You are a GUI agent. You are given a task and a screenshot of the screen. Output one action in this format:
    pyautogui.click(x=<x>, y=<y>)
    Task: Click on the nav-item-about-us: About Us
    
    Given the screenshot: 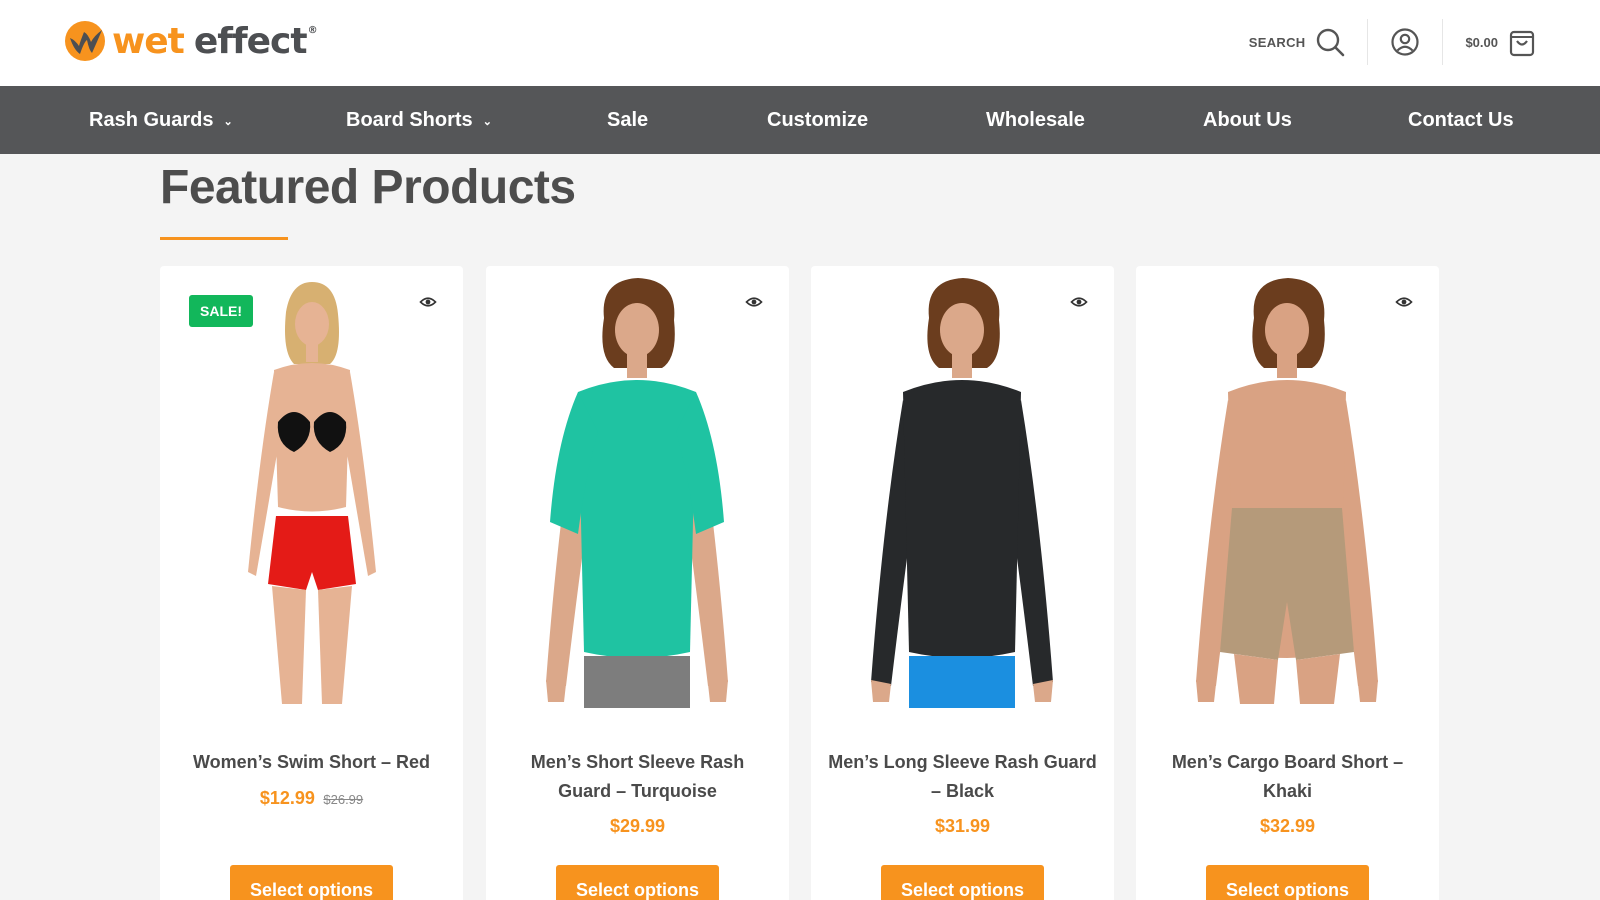 What is the action you would take?
    pyautogui.click(x=1247, y=120)
    